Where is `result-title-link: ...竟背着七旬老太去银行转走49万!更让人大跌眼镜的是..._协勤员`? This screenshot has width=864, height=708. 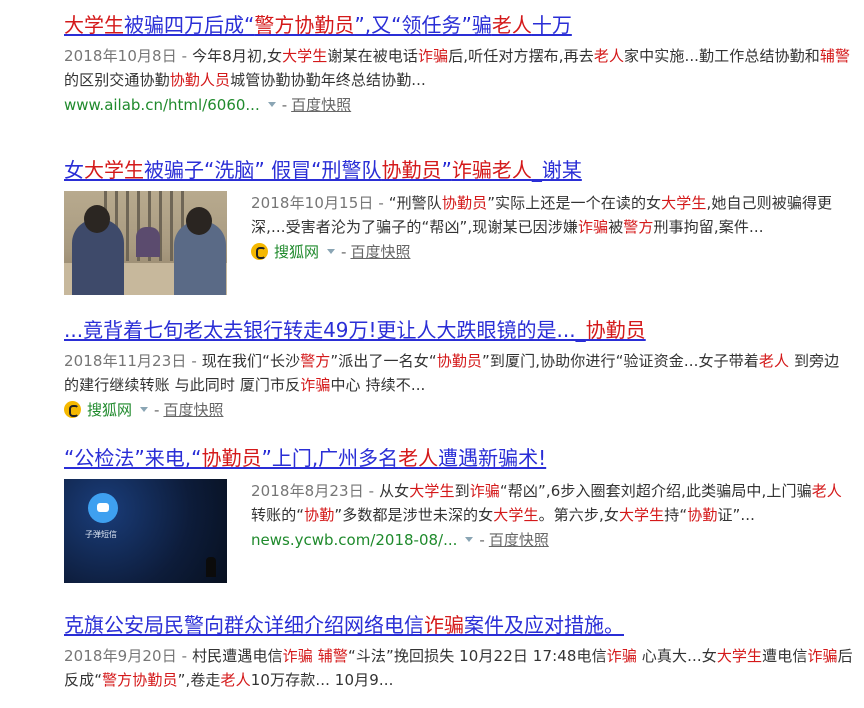
result-title-link: ...竟背着七旬老太去银行转走49万!更让人大跌眼镜的是..._协勤员 is located at coordinates (459, 330).